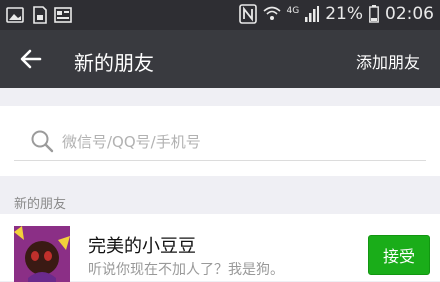  Describe the element at coordinates (31, 59) in the screenshot. I see `back-arrow-icon` at that location.